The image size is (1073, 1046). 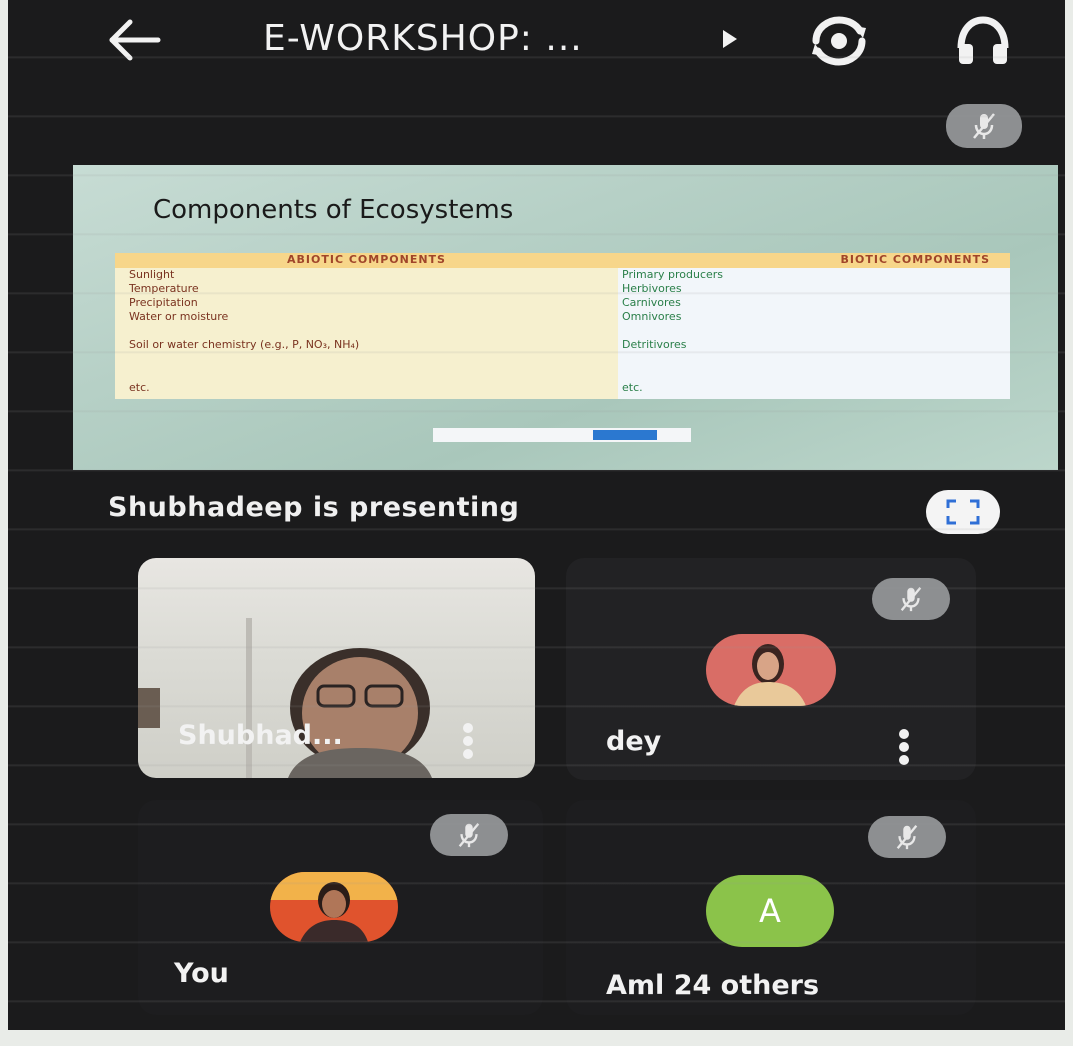 What do you see at coordinates (652, 316) in the screenshot?
I see `biotic-item: Omnivores` at bounding box center [652, 316].